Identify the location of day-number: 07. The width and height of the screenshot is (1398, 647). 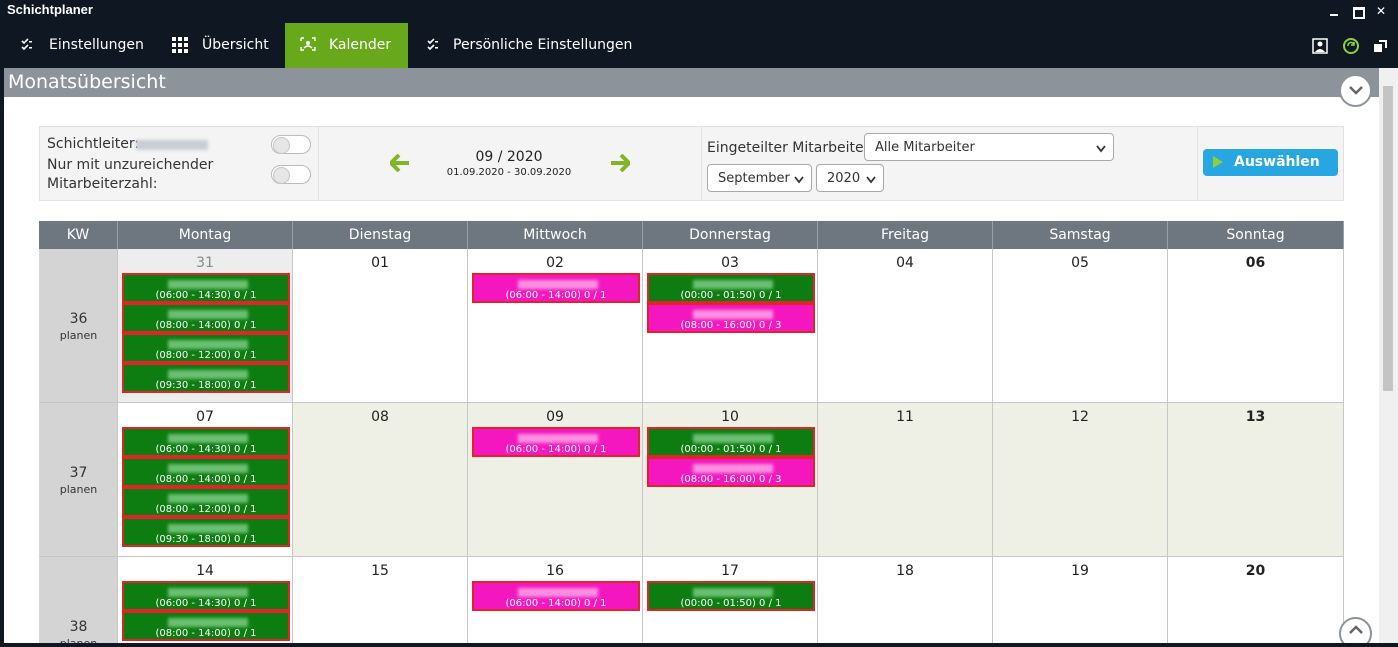
(205, 417).